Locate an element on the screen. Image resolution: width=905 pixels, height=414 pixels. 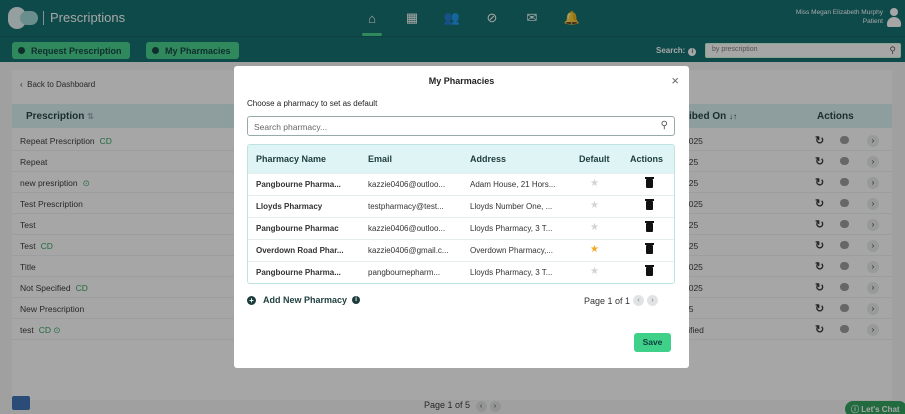
modal-pager-label: Page 1 of 1 is located at coordinates (607, 300).